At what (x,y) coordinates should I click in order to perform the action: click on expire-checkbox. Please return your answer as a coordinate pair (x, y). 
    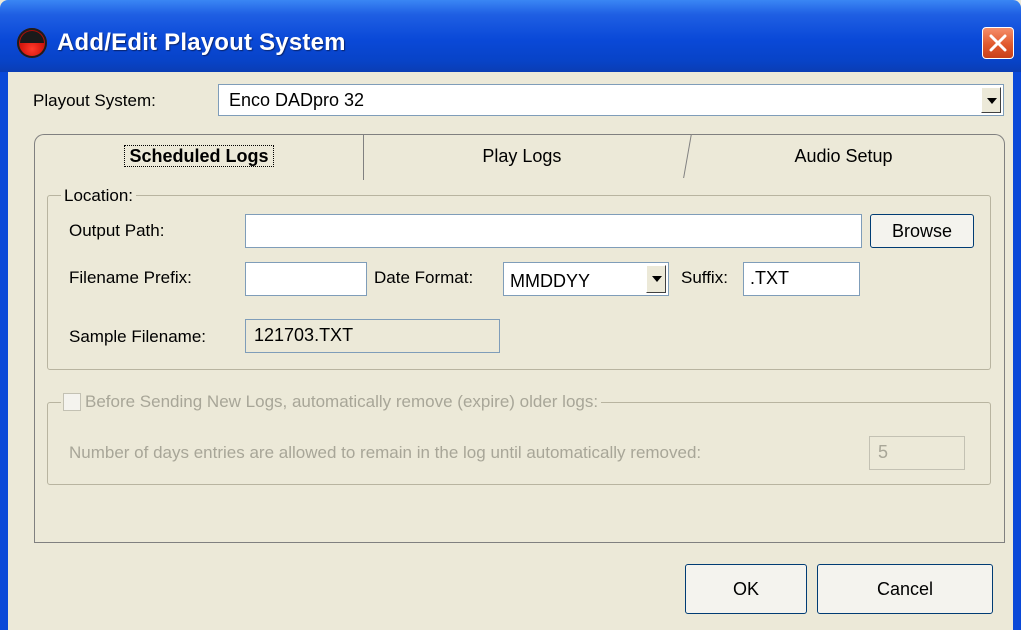
    Looking at the image, I should click on (72, 402).